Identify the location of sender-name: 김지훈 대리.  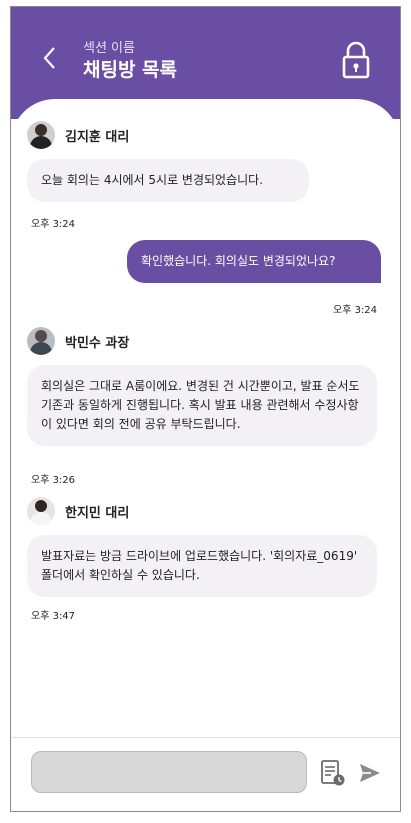
(97, 137).